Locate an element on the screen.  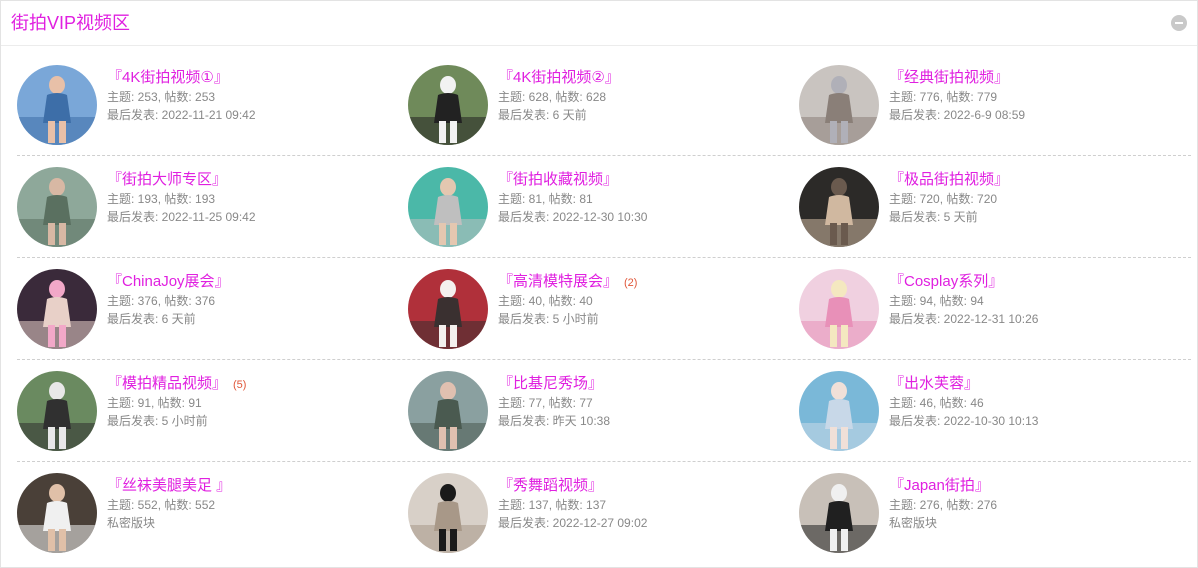
forum-info: 『极品街拍视频』主题: 720, 帖数: 720 最后发表: 5 天前 is located at coordinates (1039, 196).